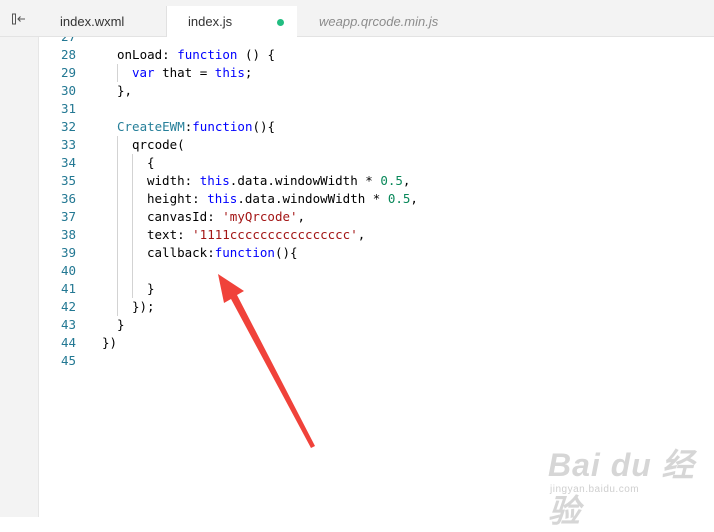  Describe the element at coordinates (68, 270) in the screenshot. I see `line-number: 40` at that location.